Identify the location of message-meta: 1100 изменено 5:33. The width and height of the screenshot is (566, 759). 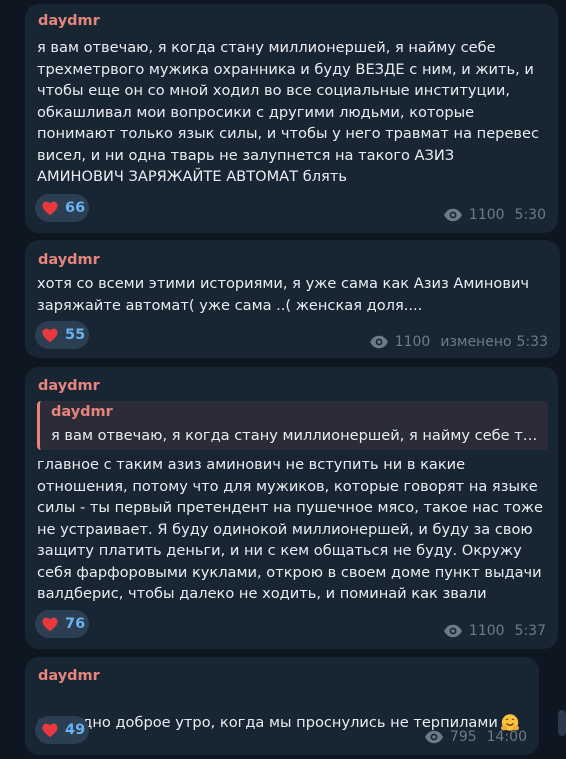
(458, 342).